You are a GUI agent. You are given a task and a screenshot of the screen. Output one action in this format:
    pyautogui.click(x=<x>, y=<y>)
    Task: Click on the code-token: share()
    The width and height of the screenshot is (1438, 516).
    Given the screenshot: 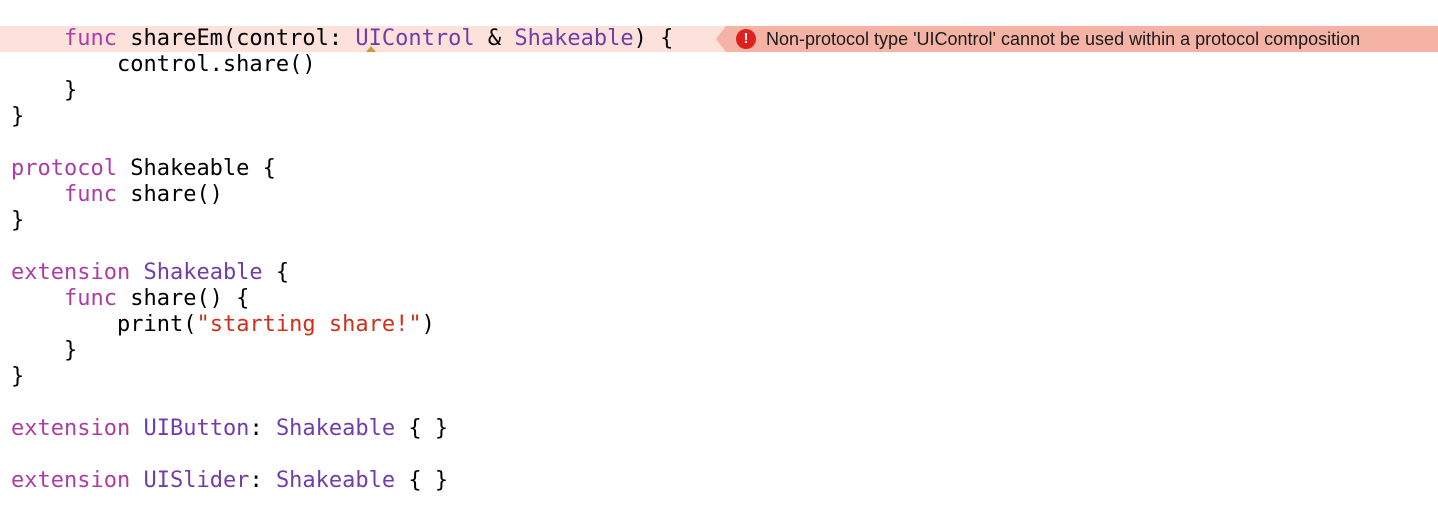 What is the action you would take?
    pyautogui.click(x=169, y=194)
    